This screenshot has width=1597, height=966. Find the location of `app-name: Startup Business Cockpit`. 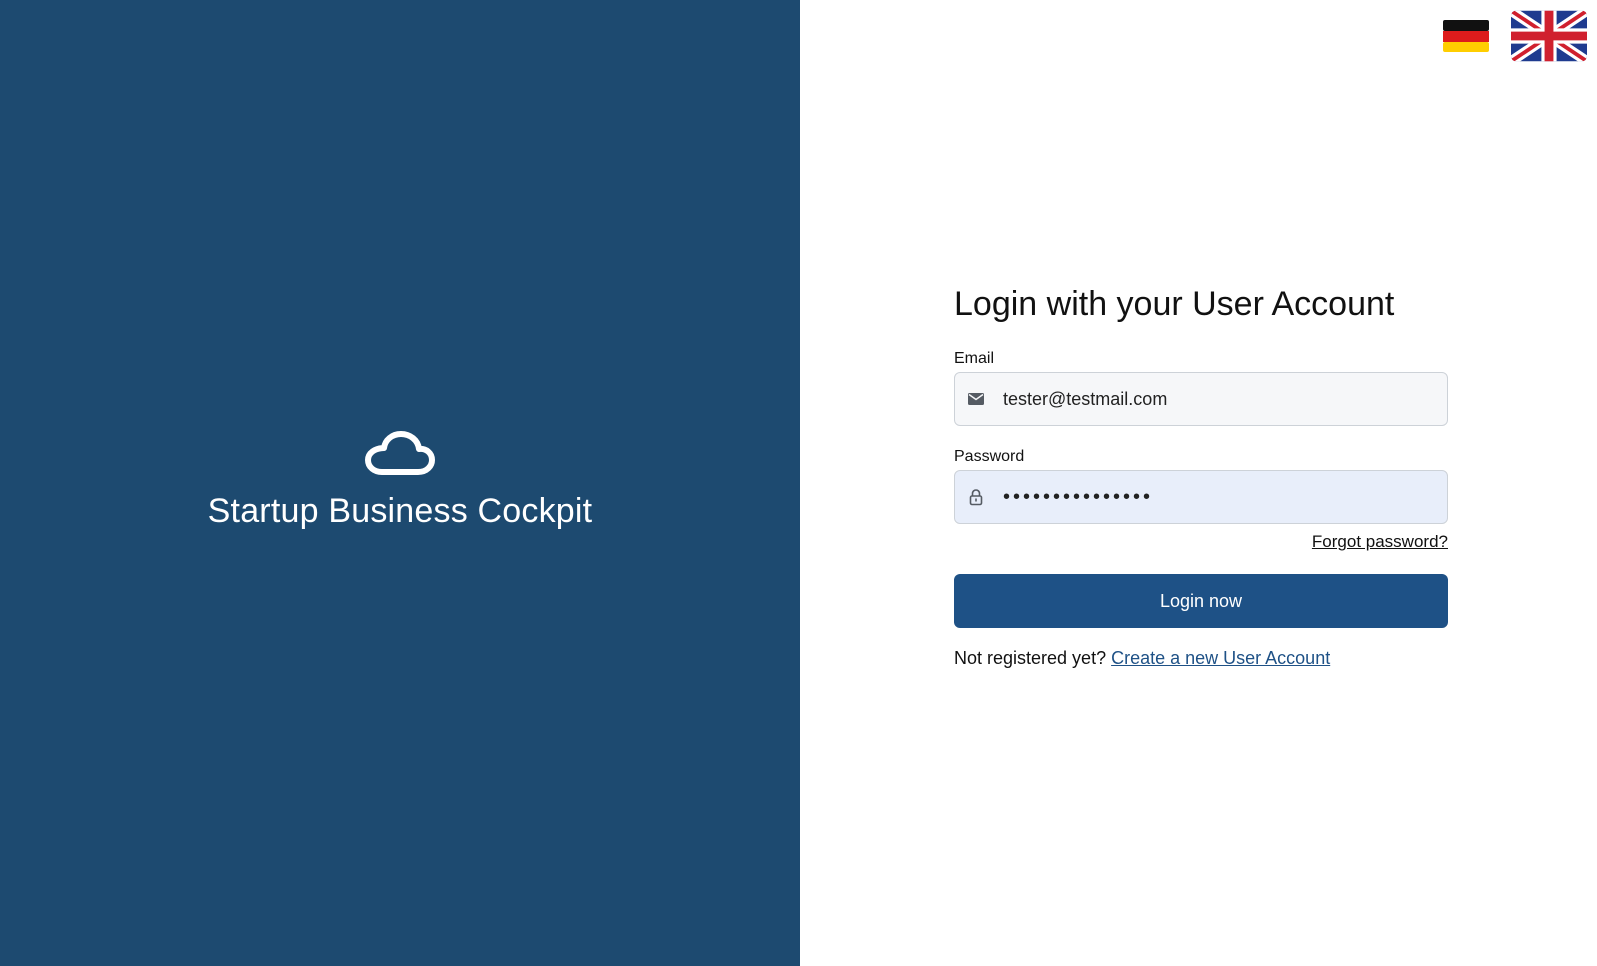

app-name: Startup Business Cockpit is located at coordinates (400, 511).